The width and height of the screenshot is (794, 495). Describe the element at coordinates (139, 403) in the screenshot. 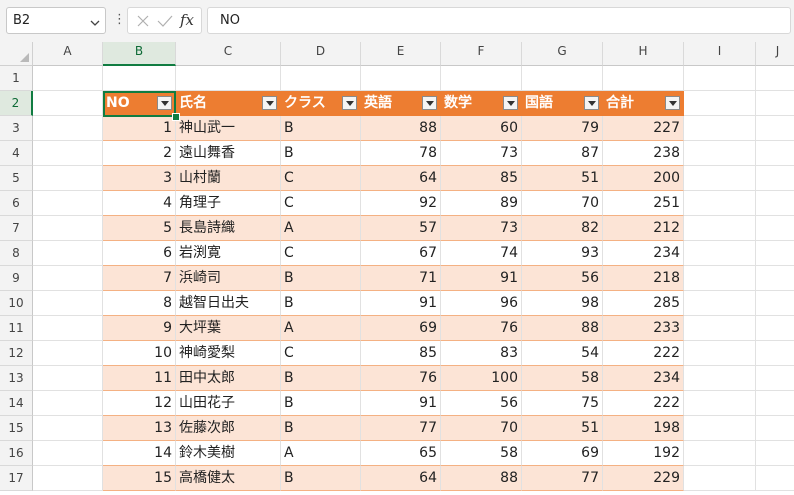

I see `table-cell: 12` at that location.